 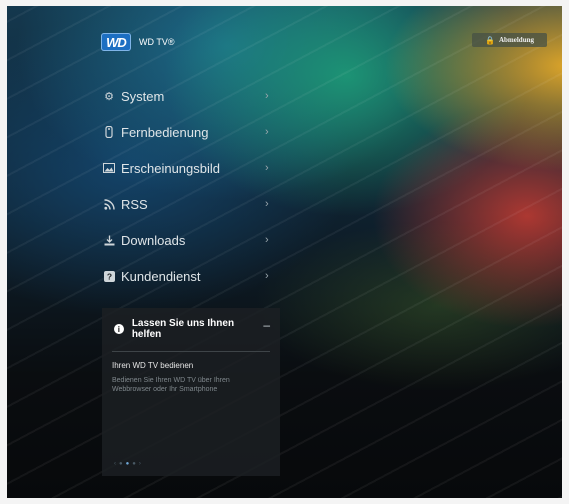 I want to click on menu-item-system: ⚙ System ›, so click(x=191, y=96).